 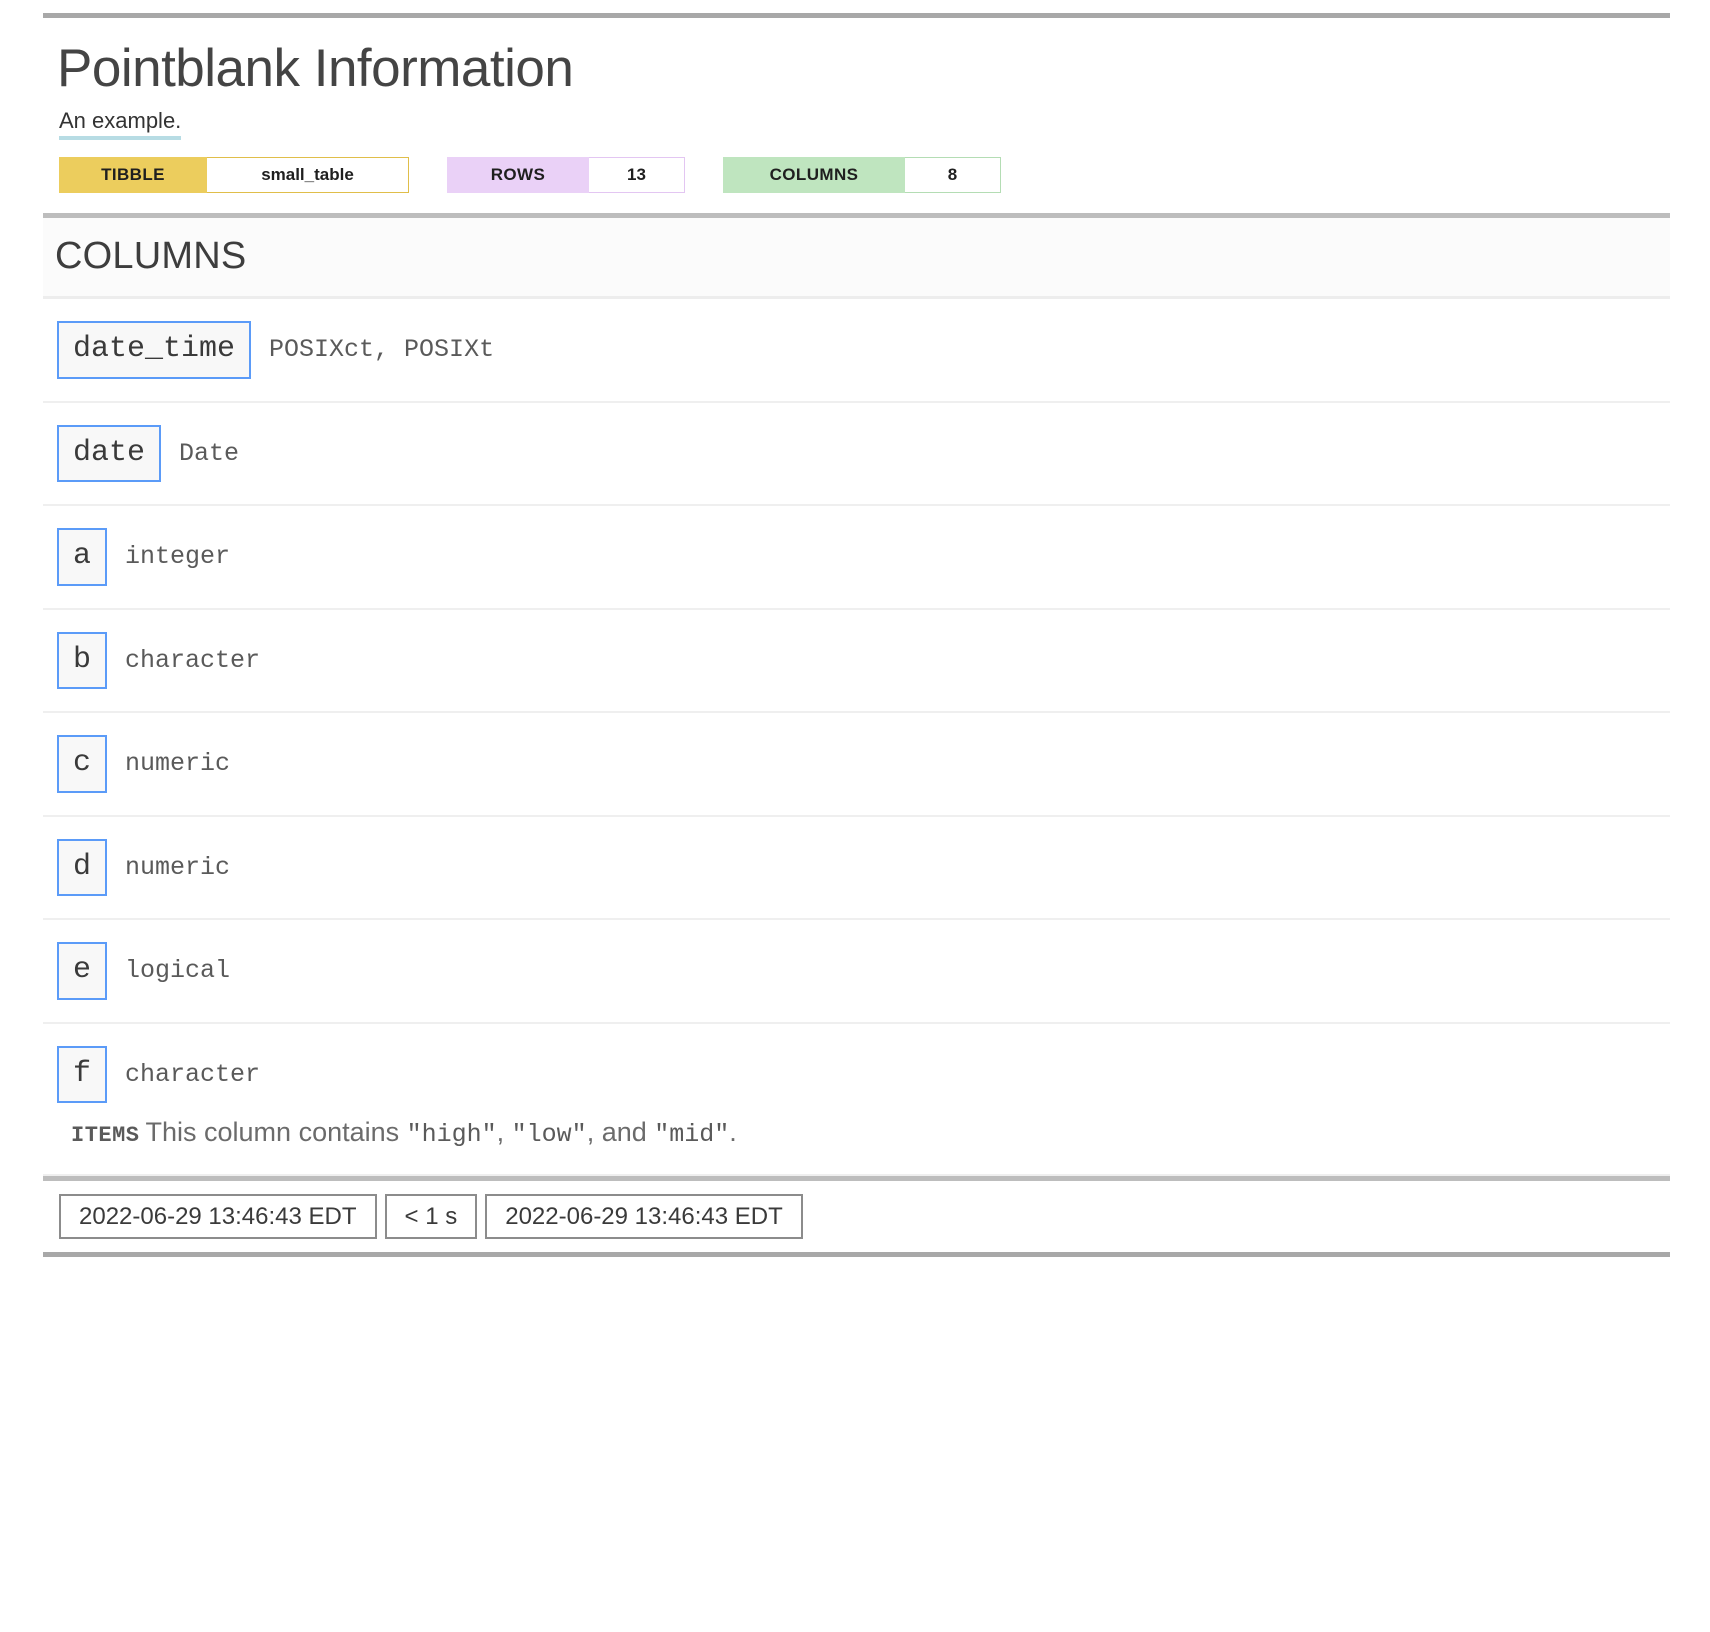 What do you see at coordinates (209, 453) in the screenshot?
I see `column-type-label: Date` at bounding box center [209, 453].